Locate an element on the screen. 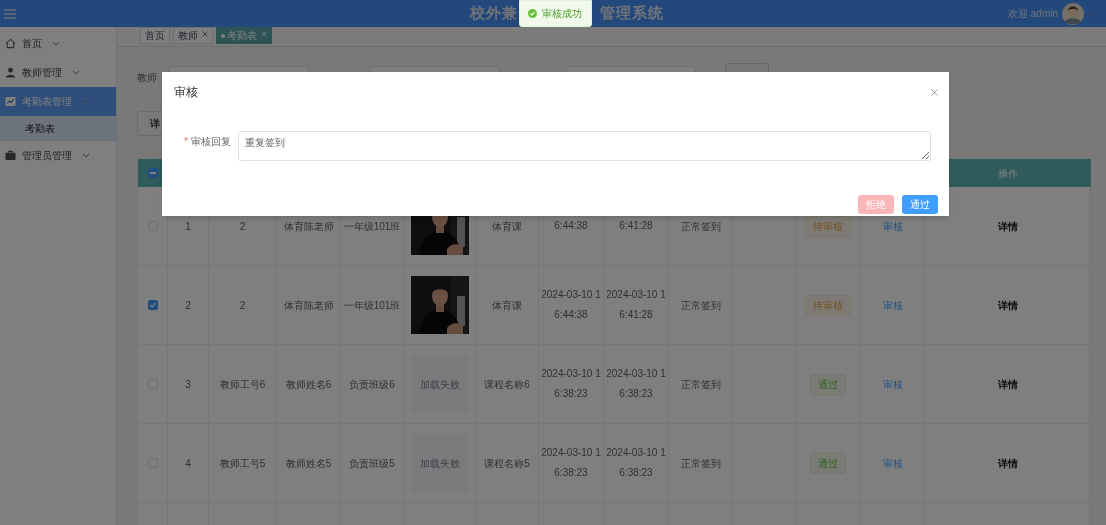  page-tab: 首页 is located at coordinates (155, 35).